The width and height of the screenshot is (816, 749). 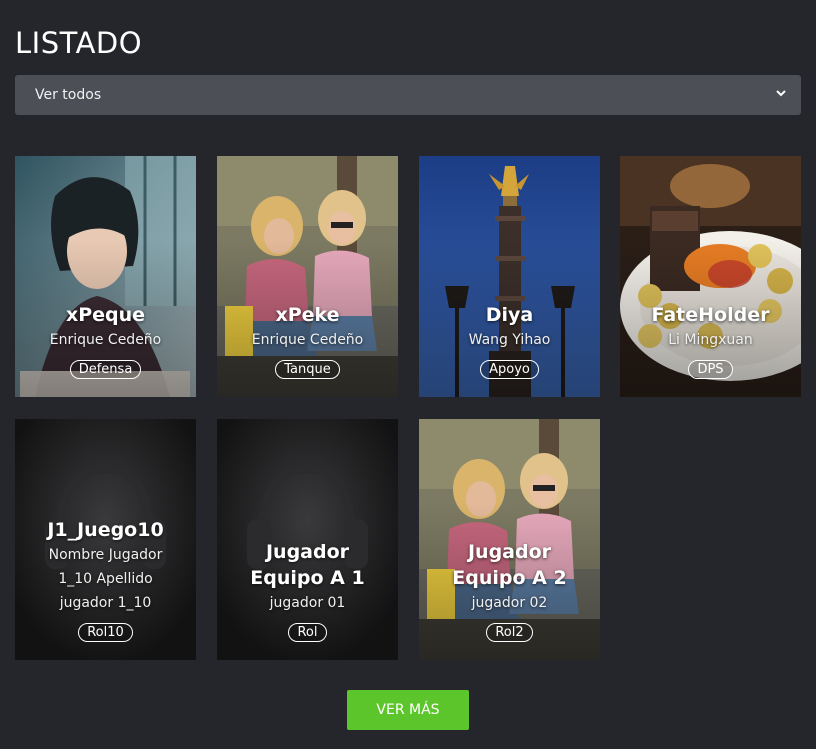 What do you see at coordinates (509, 632) in the screenshot?
I see `role-badge: Rol2` at bounding box center [509, 632].